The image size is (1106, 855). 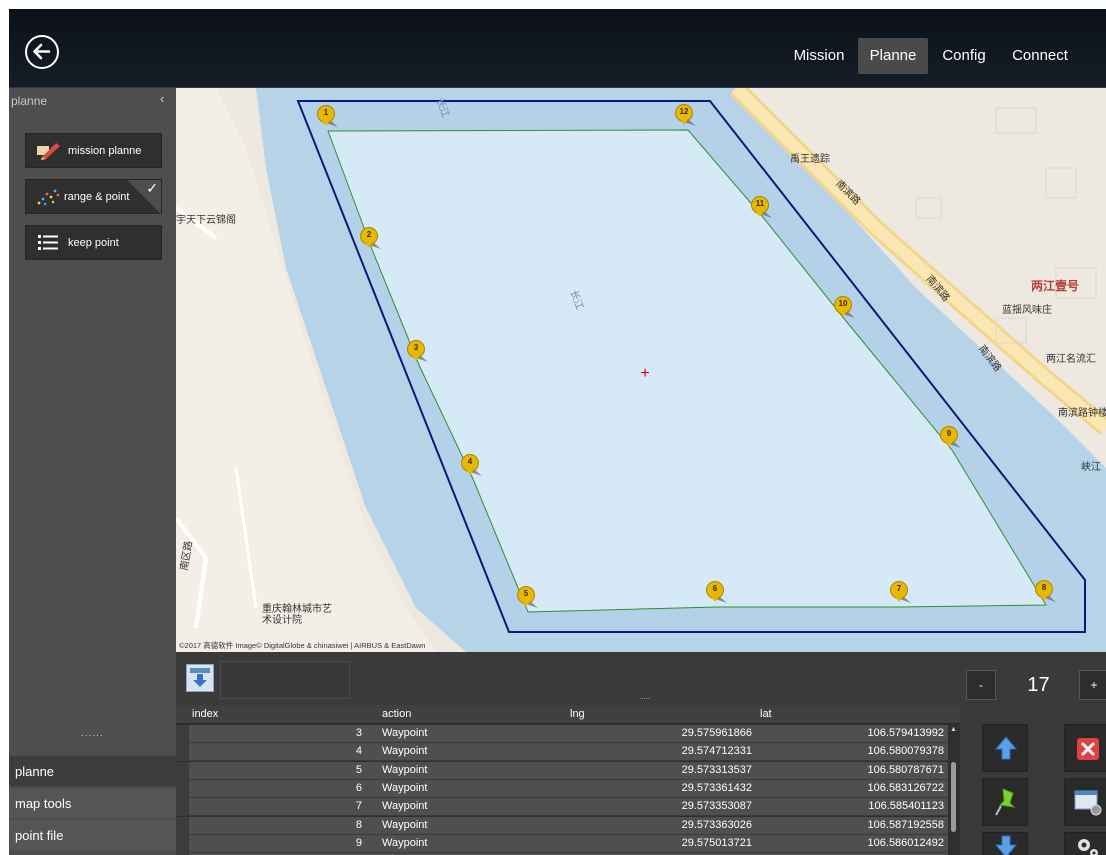 What do you see at coordinates (93, 242) in the screenshot?
I see `keep-point-button: keep point` at bounding box center [93, 242].